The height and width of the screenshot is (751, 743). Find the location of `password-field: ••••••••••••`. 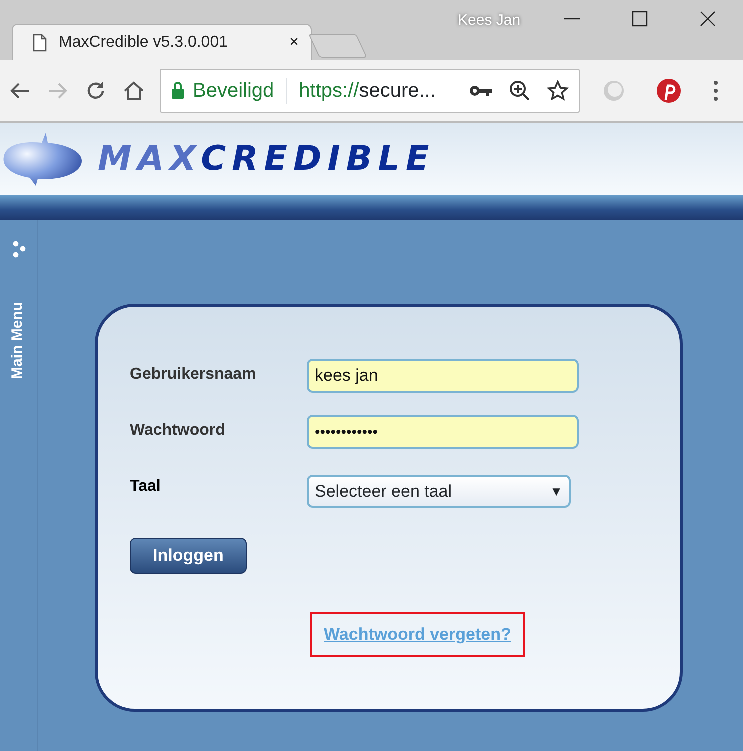

password-field: •••••••••••• is located at coordinates (443, 432).